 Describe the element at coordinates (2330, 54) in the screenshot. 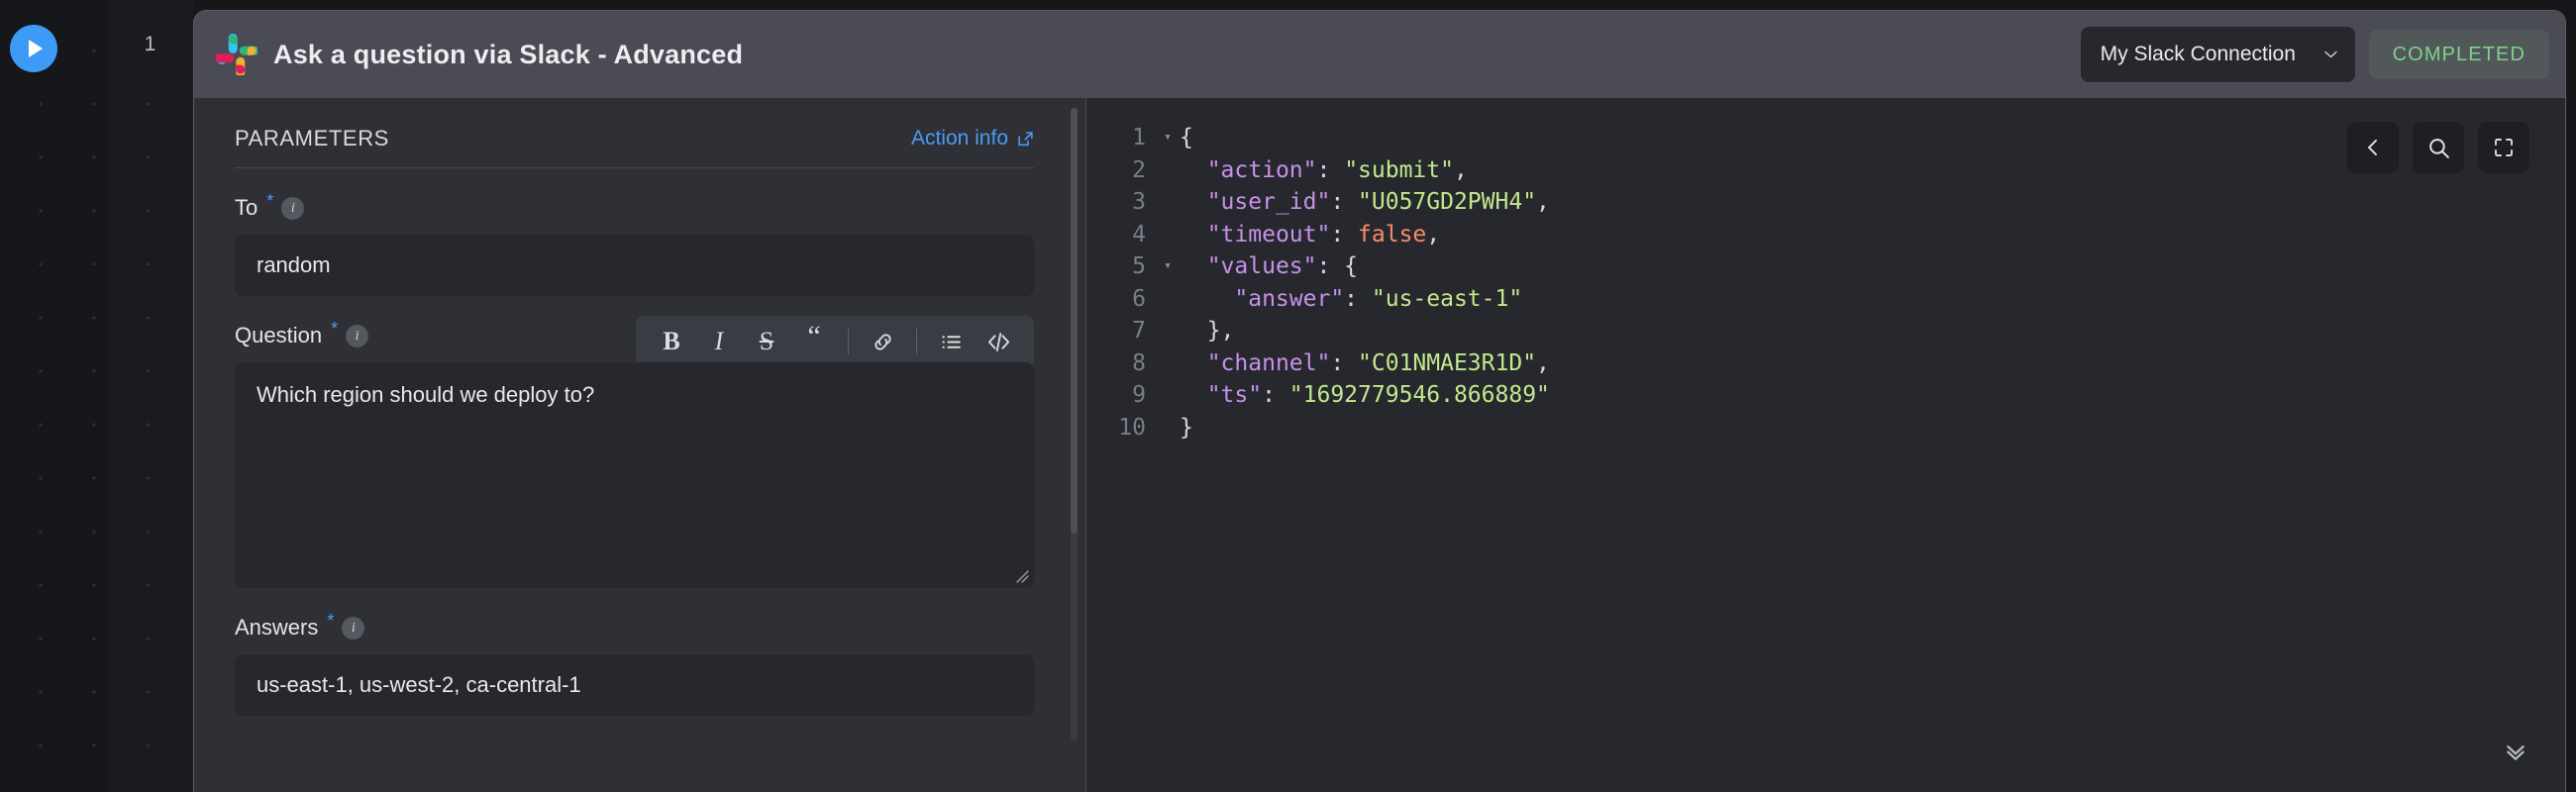

I see `chevron-down-icon` at that location.